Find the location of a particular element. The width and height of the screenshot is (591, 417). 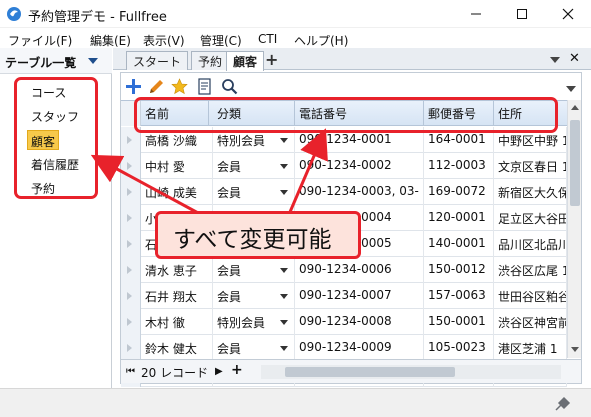

record-count: 20 レコード is located at coordinates (175, 373).